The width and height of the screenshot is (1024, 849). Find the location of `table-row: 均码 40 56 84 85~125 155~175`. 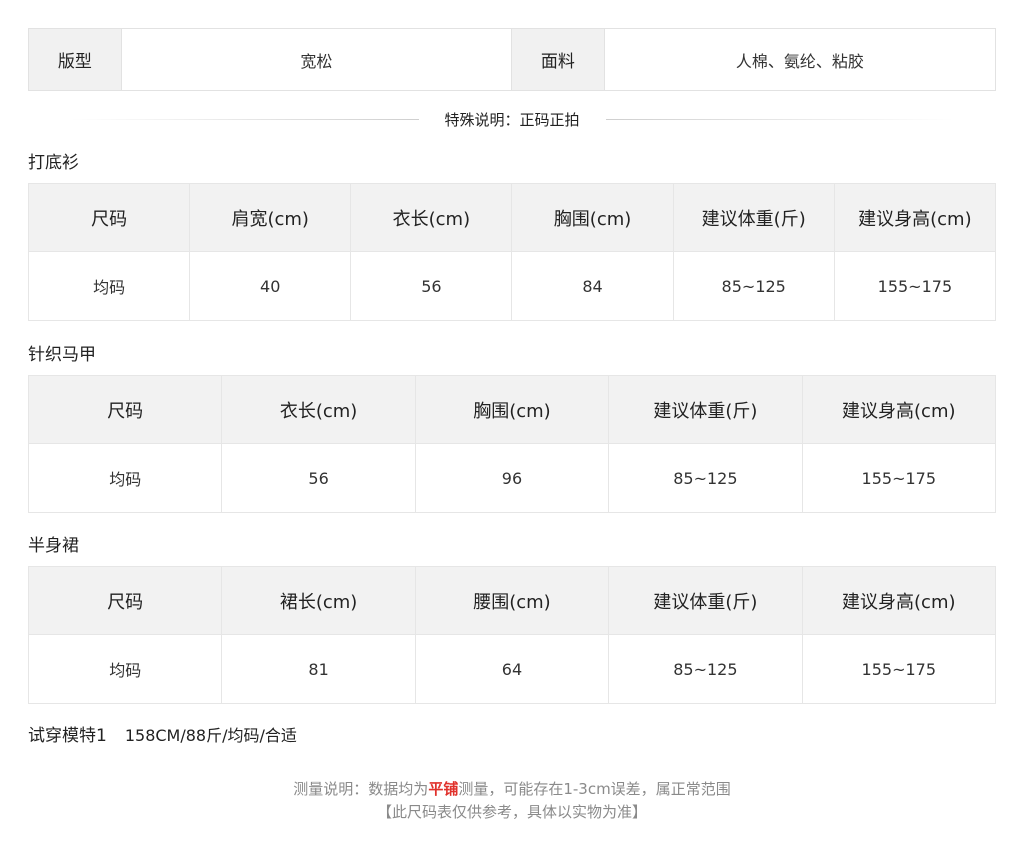

table-row: 均码 40 56 84 85~125 155~175 is located at coordinates (512, 286).